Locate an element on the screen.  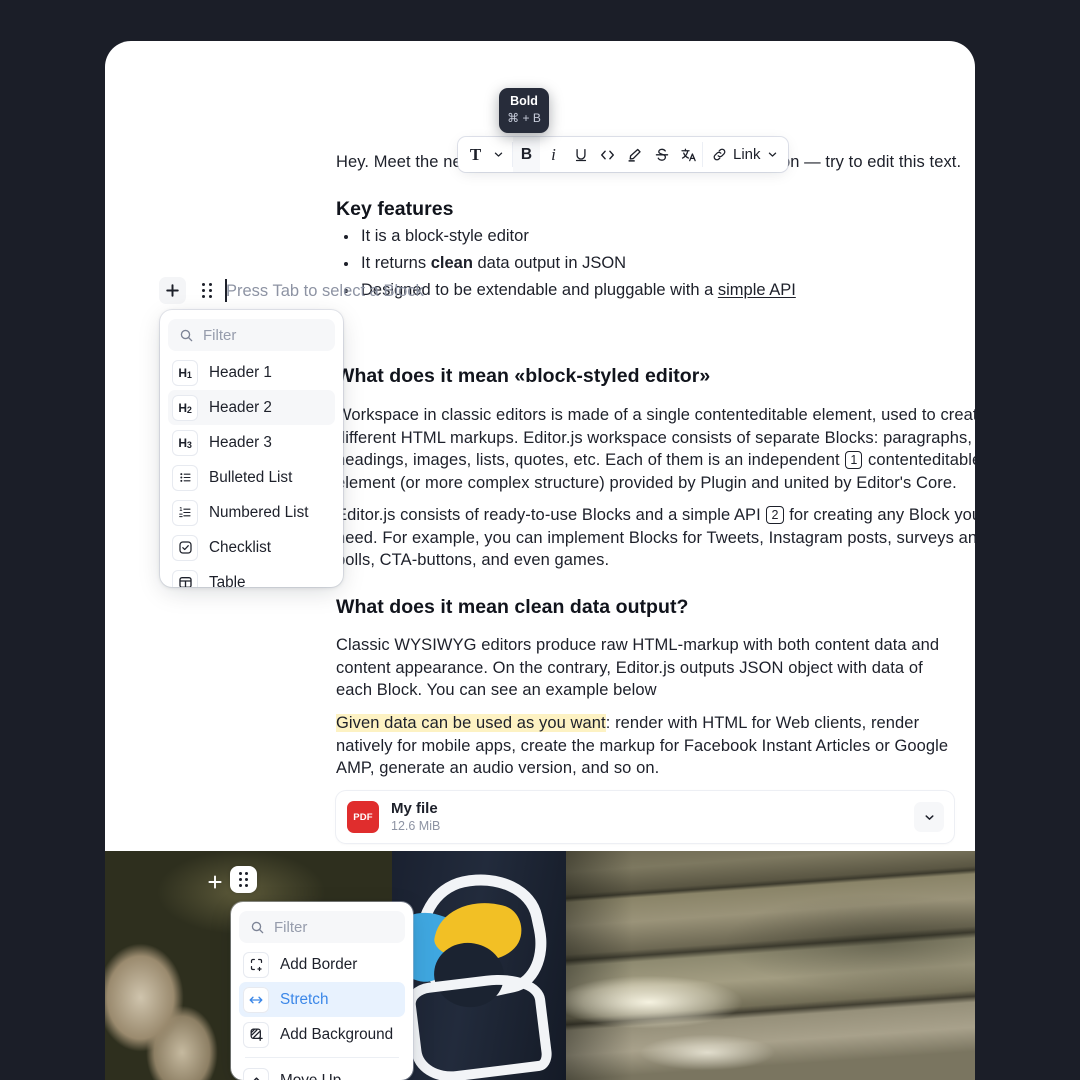
header-3-icon: H3 is located at coordinates (185, 442).